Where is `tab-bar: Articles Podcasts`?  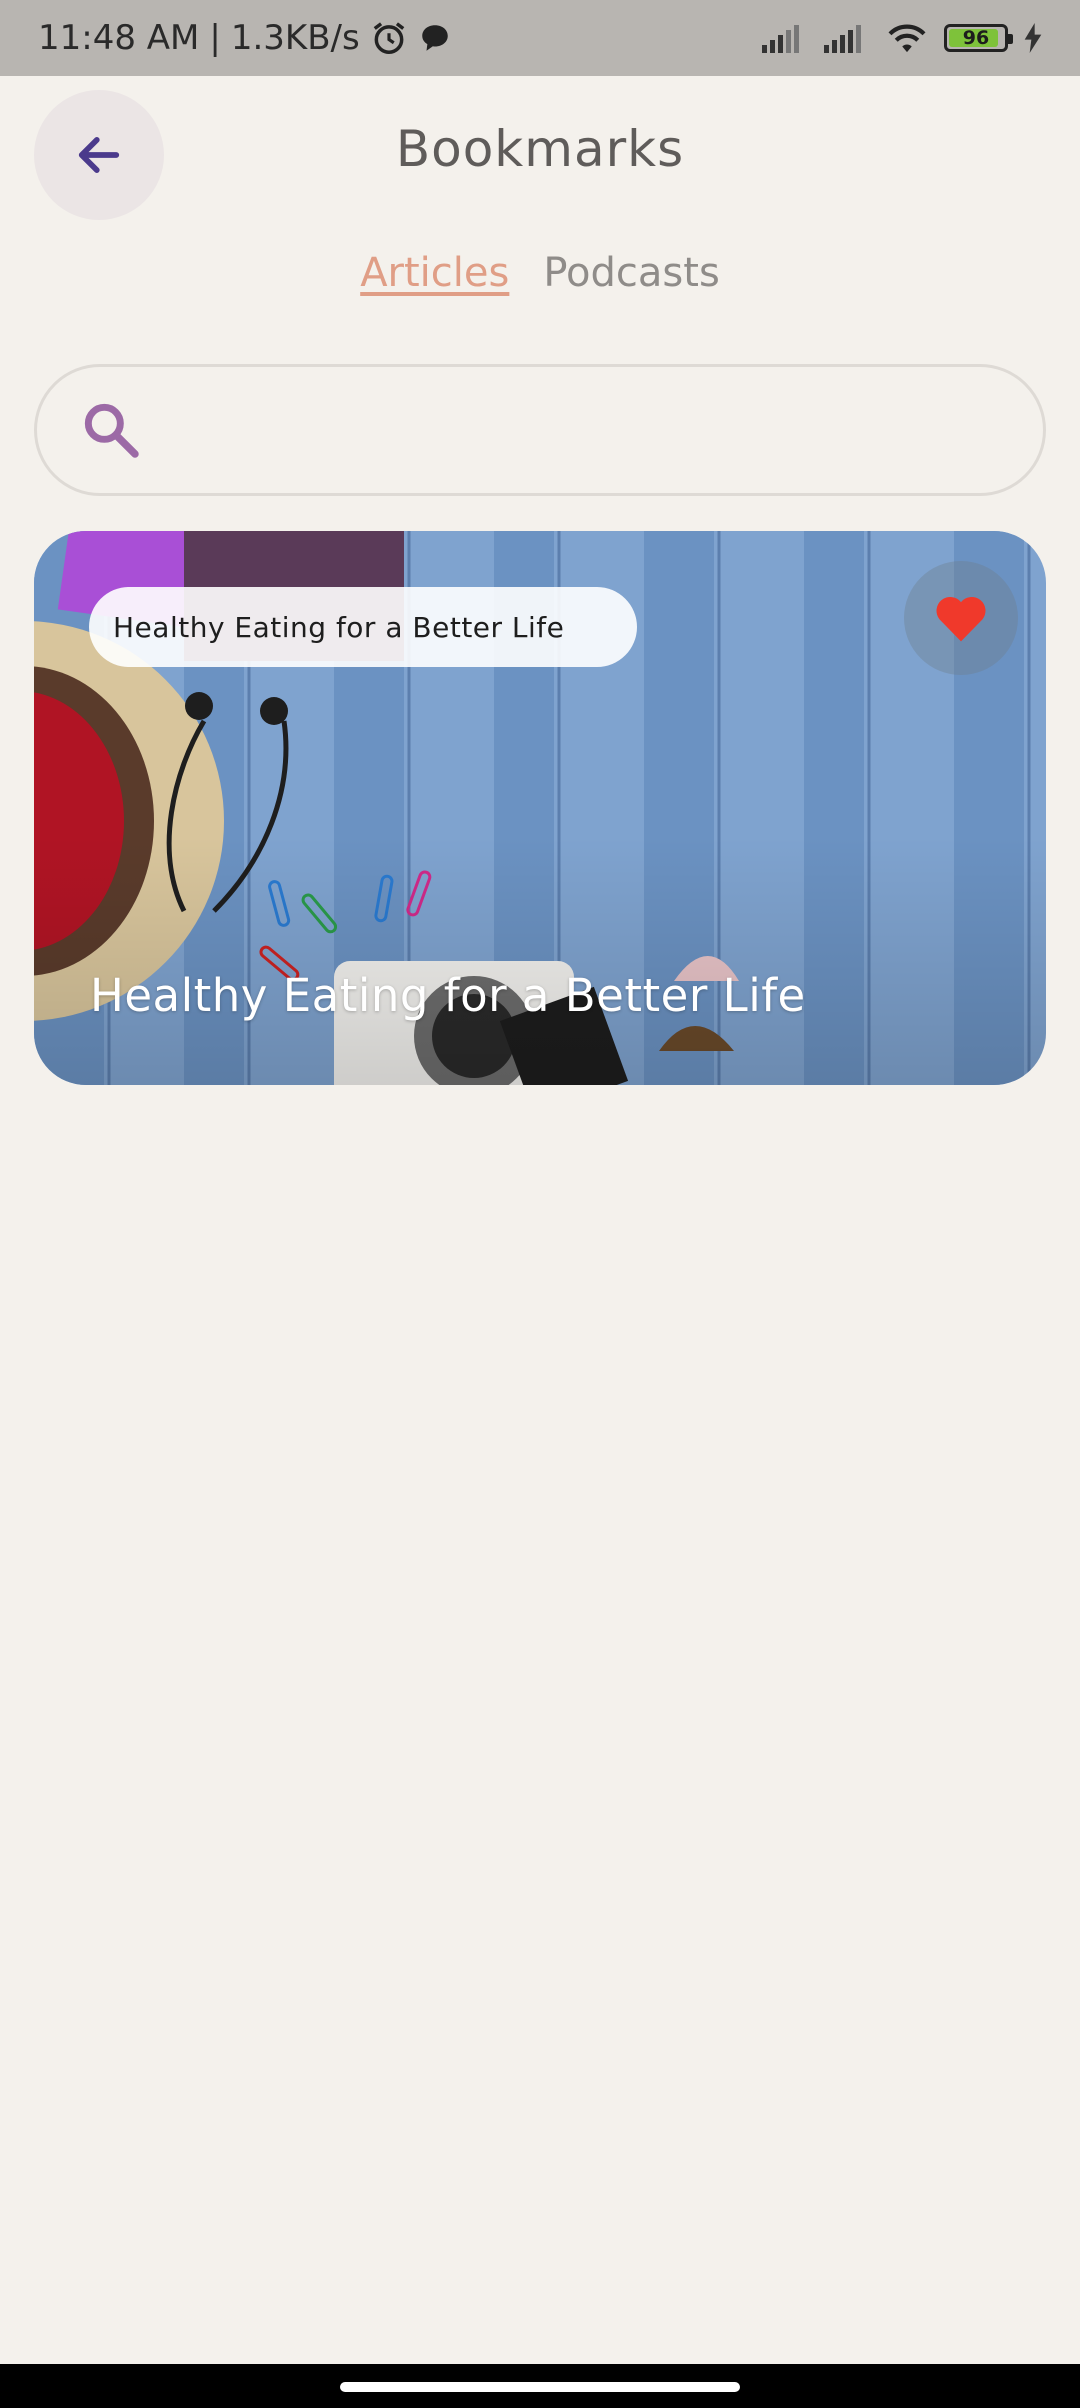 tab-bar: Articles Podcasts is located at coordinates (540, 273).